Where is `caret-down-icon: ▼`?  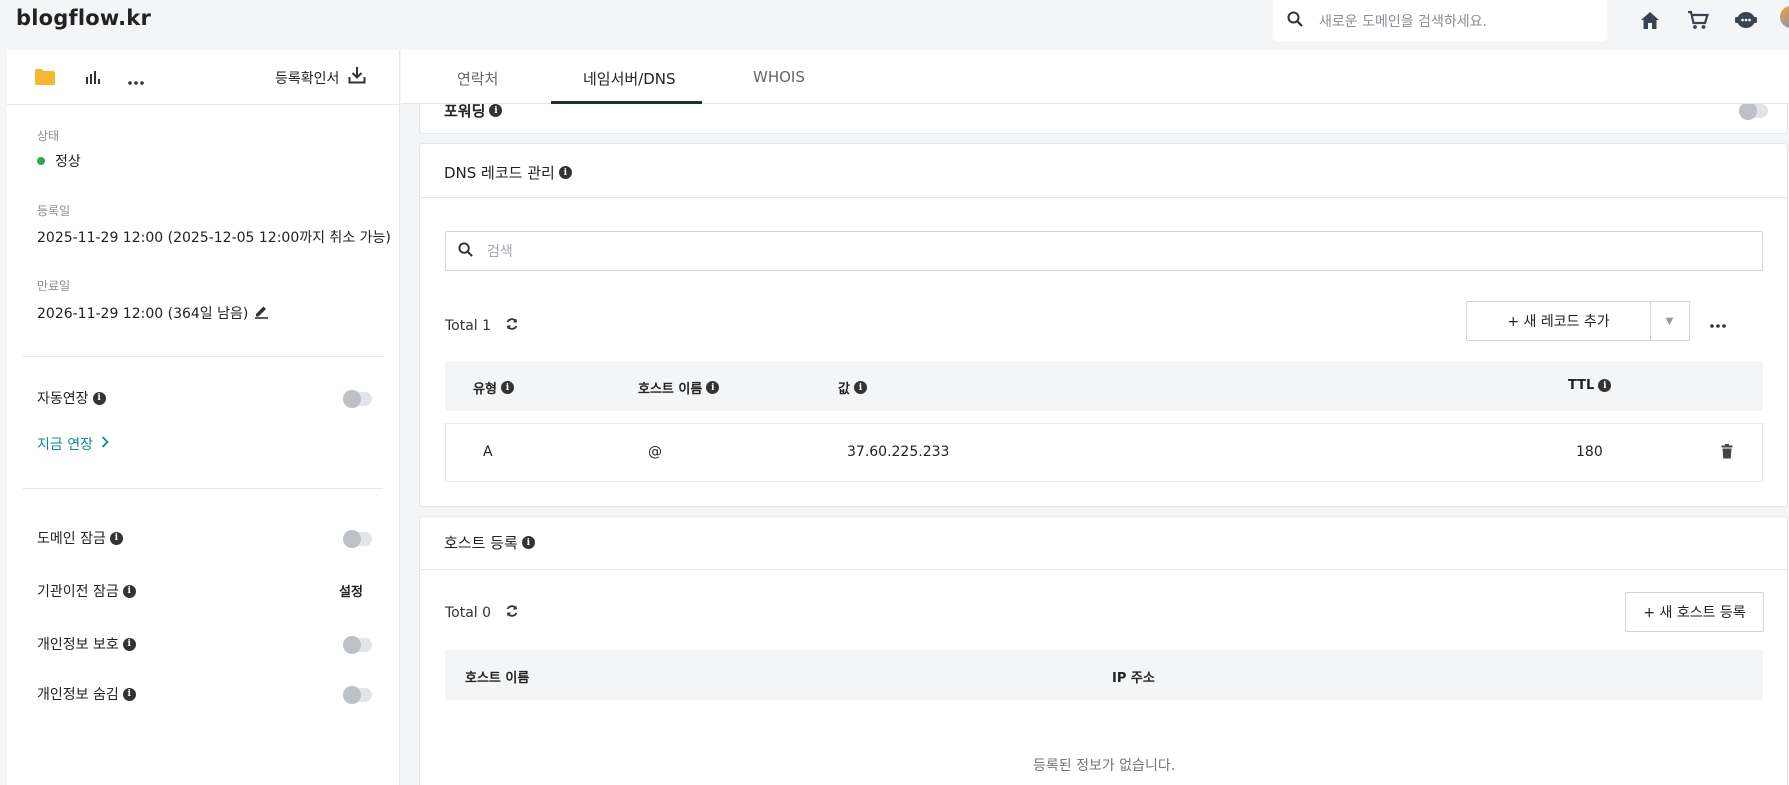
caret-down-icon: ▼ is located at coordinates (1669, 321).